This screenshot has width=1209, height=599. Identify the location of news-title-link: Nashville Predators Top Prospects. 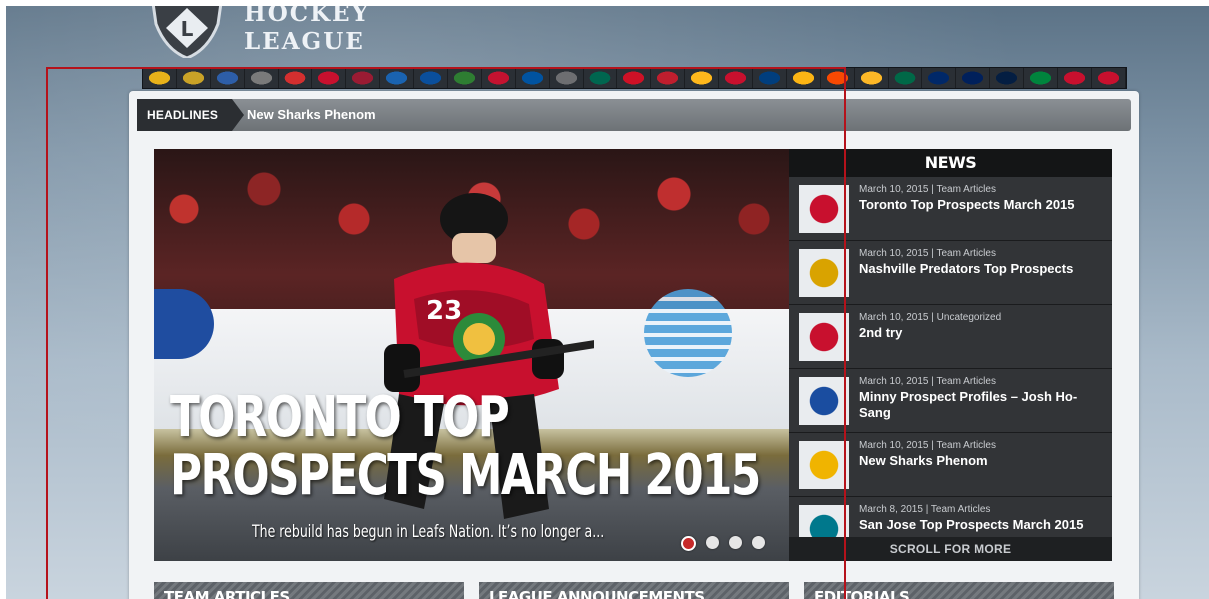
(979, 269).